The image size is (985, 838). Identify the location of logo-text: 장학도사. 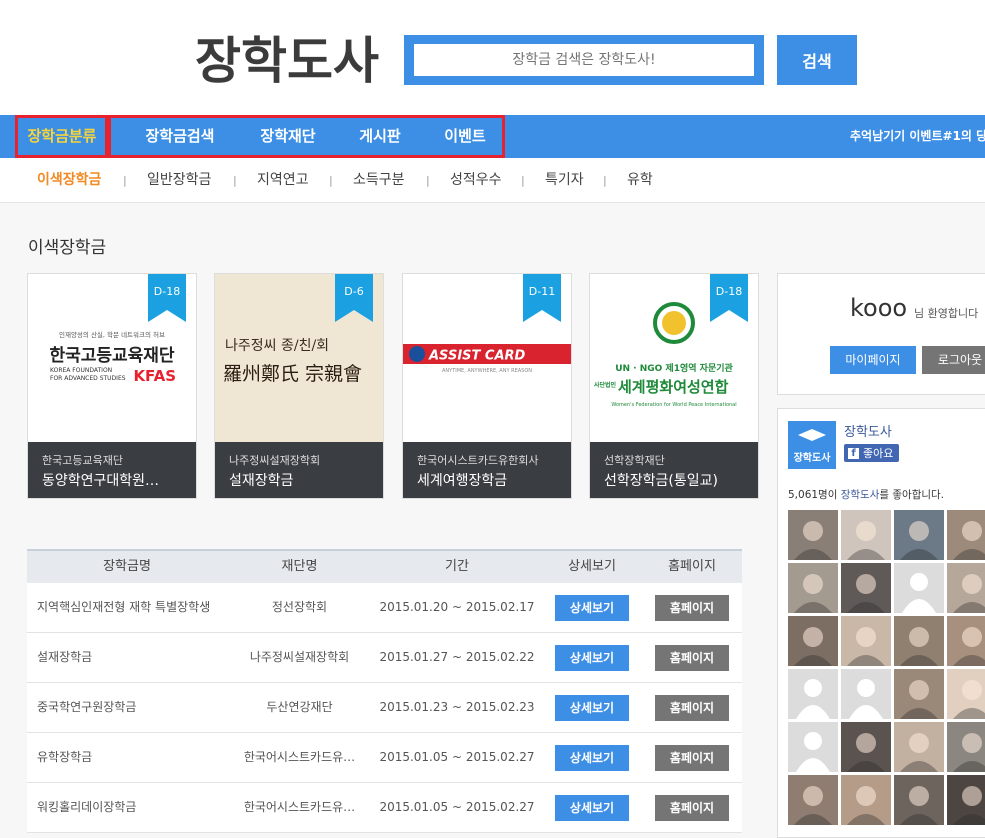
(287, 61).